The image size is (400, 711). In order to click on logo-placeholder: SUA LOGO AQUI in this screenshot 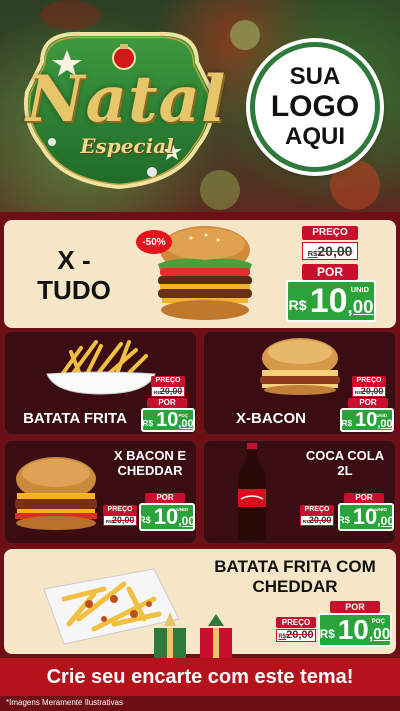, I will do `click(315, 107)`.